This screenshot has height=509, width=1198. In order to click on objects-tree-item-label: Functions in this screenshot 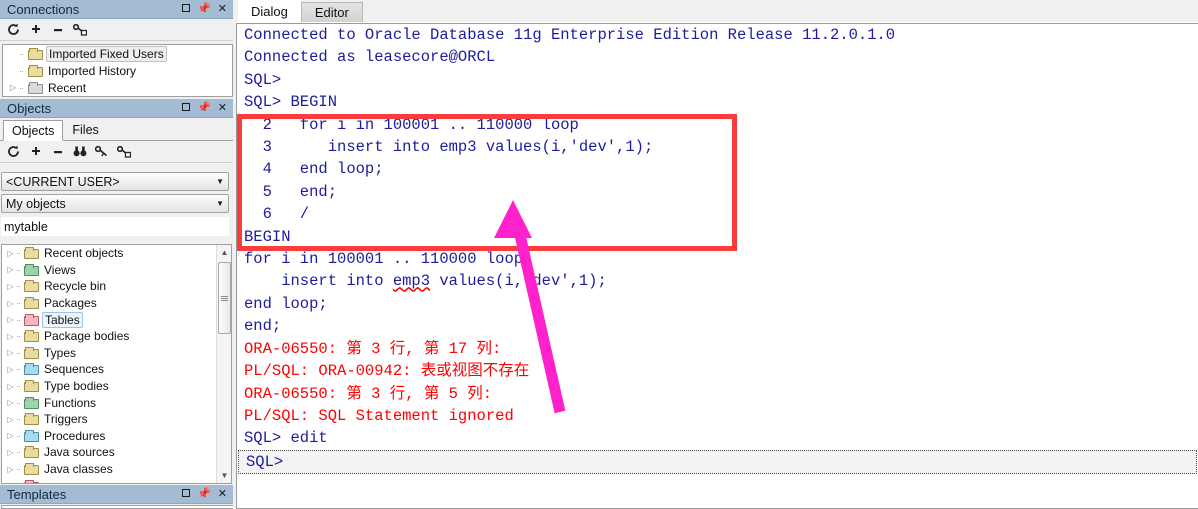, I will do `click(70, 402)`.